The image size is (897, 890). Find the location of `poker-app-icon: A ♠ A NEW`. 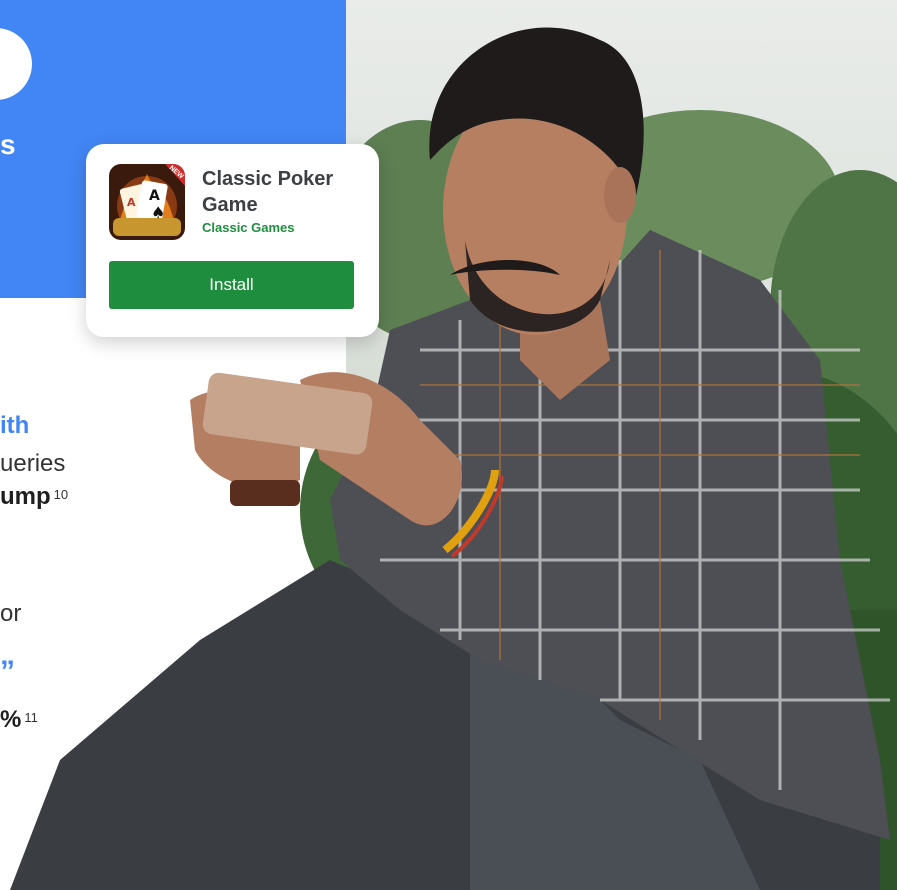

poker-app-icon: A ♠ A NEW is located at coordinates (147, 202).